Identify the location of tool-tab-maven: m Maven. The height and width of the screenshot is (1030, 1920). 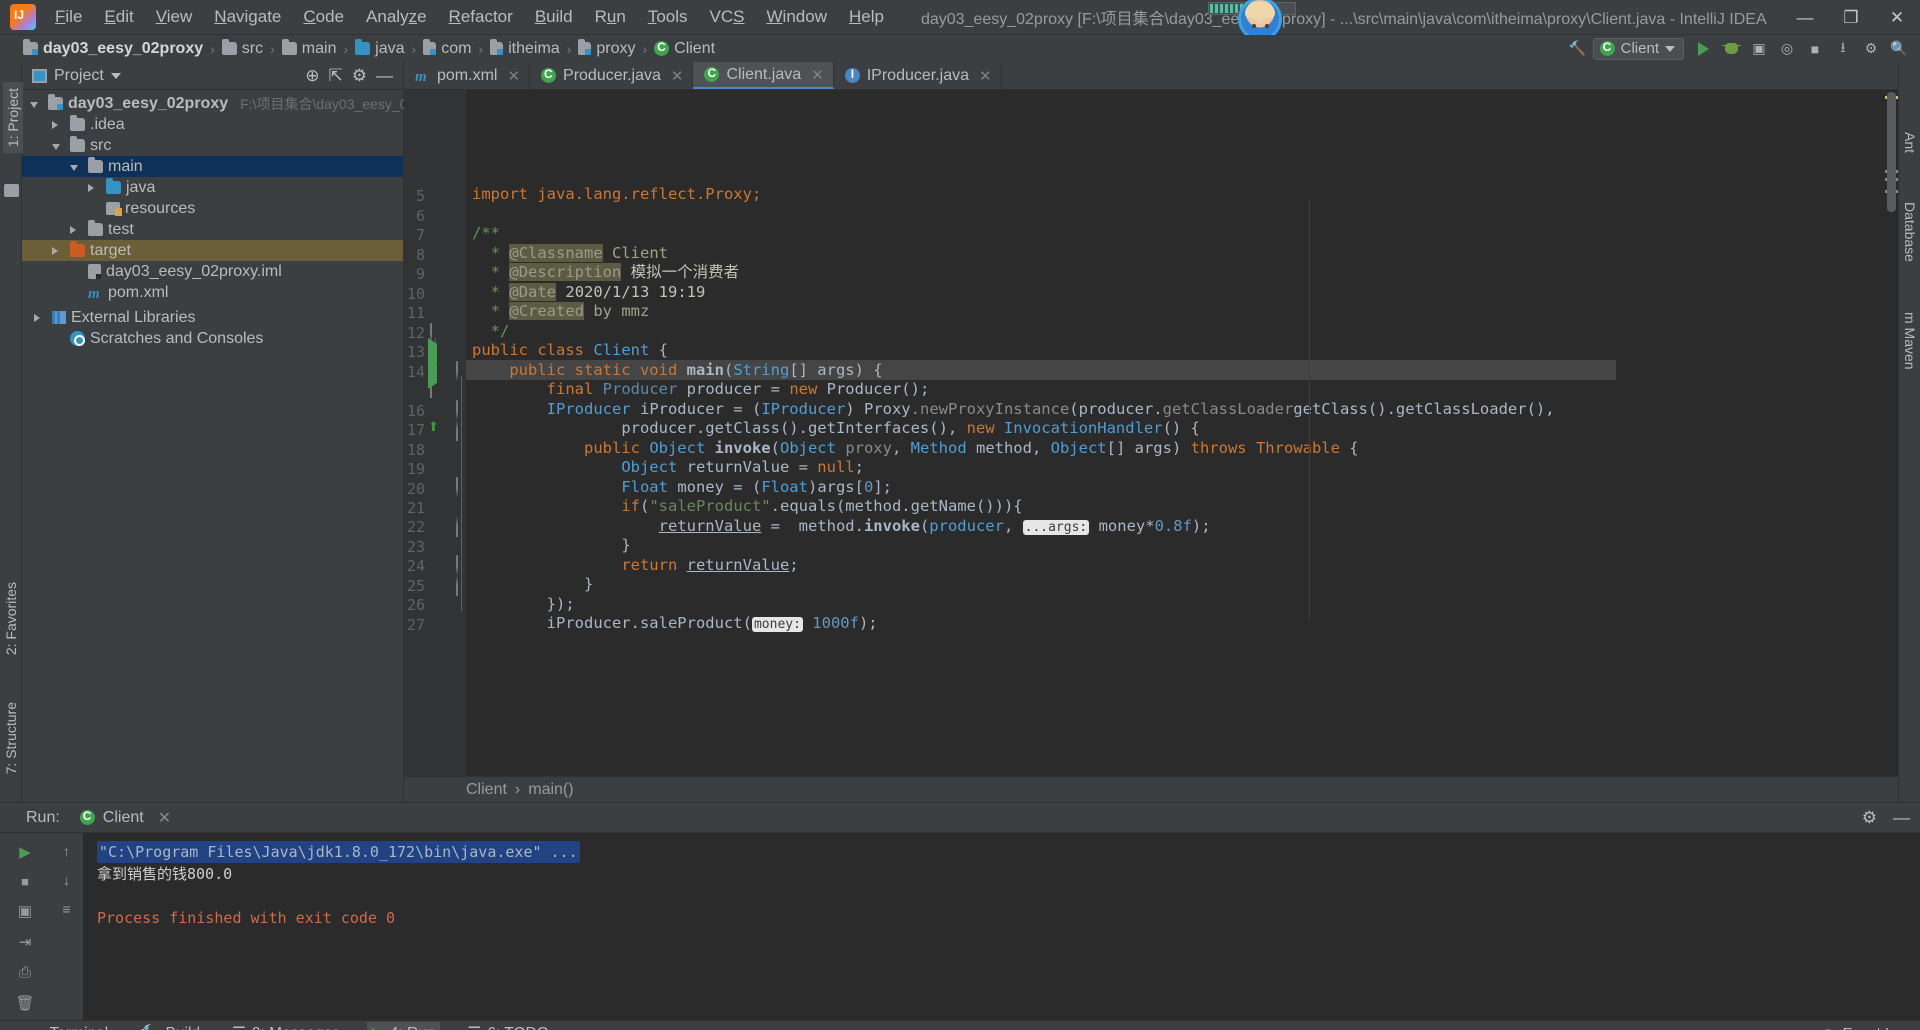
(1910, 341).